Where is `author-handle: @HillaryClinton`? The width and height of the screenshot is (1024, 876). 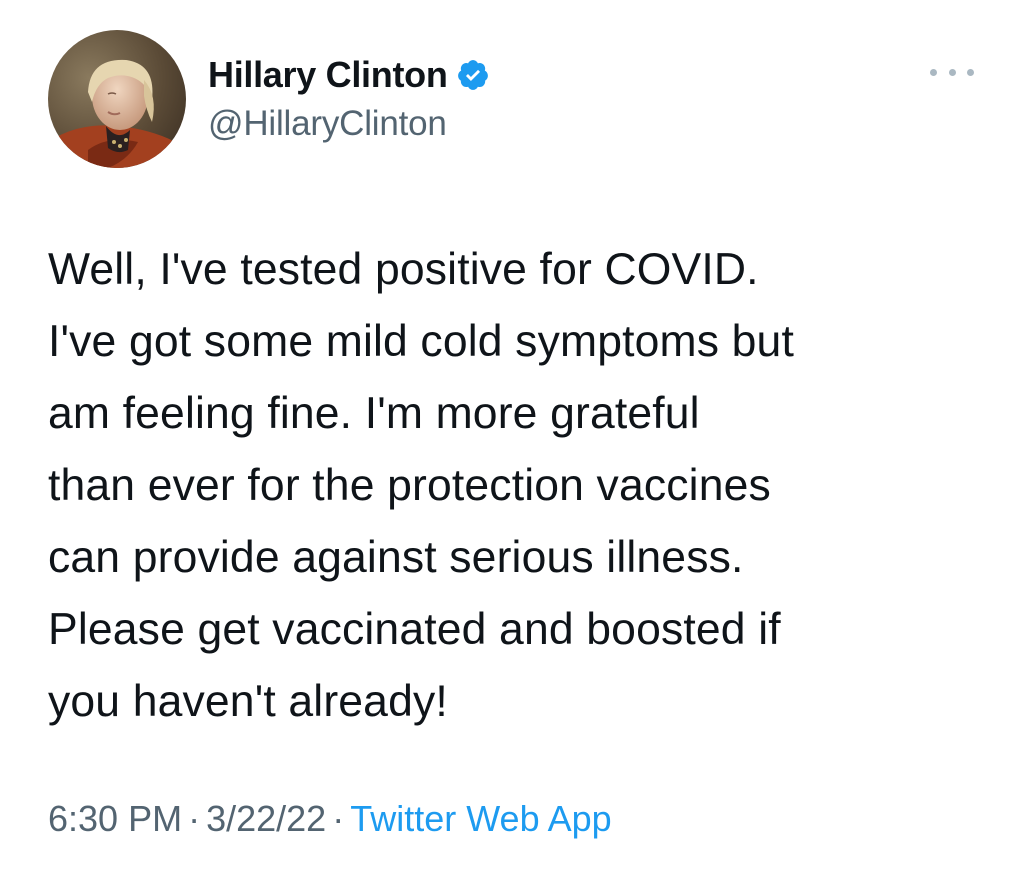
author-handle: @HillaryClinton is located at coordinates (327, 124).